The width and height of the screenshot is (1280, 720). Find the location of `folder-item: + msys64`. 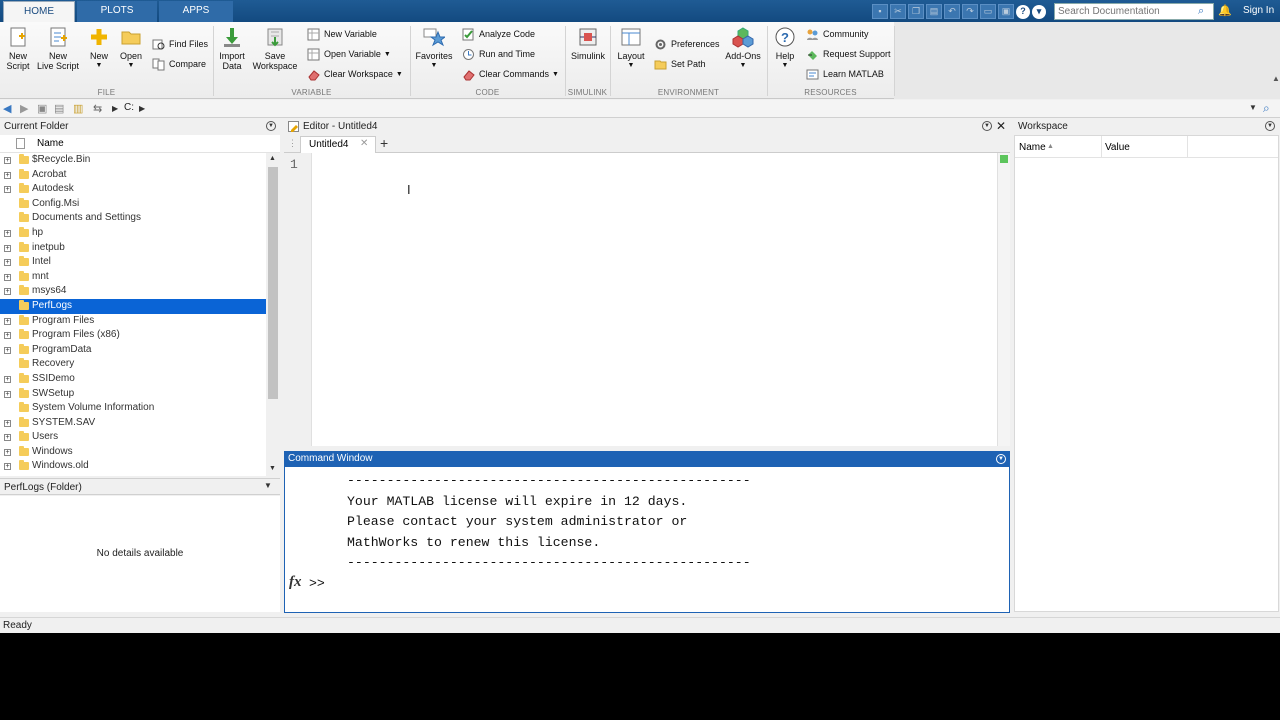

folder-item: + msys64 is located at coordinates (133, 291).